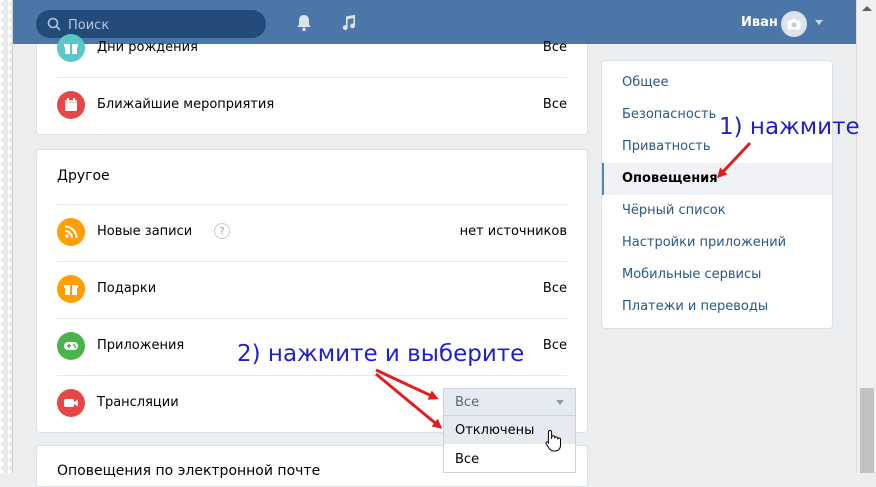 The image size is (876, 487). I want to click on menu-item-payments: Платежи и переводы, so click(717, 307).